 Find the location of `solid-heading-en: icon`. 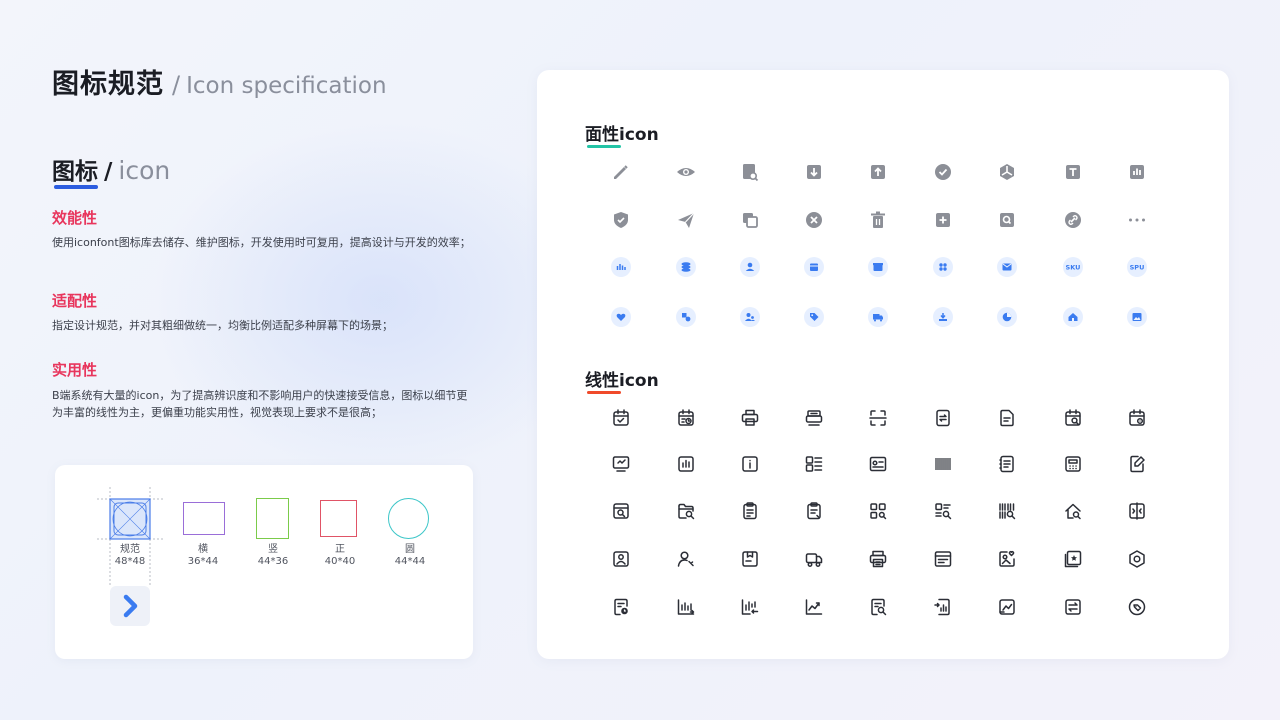

solid-heading-en: icon is located at coordinates (639, 135).